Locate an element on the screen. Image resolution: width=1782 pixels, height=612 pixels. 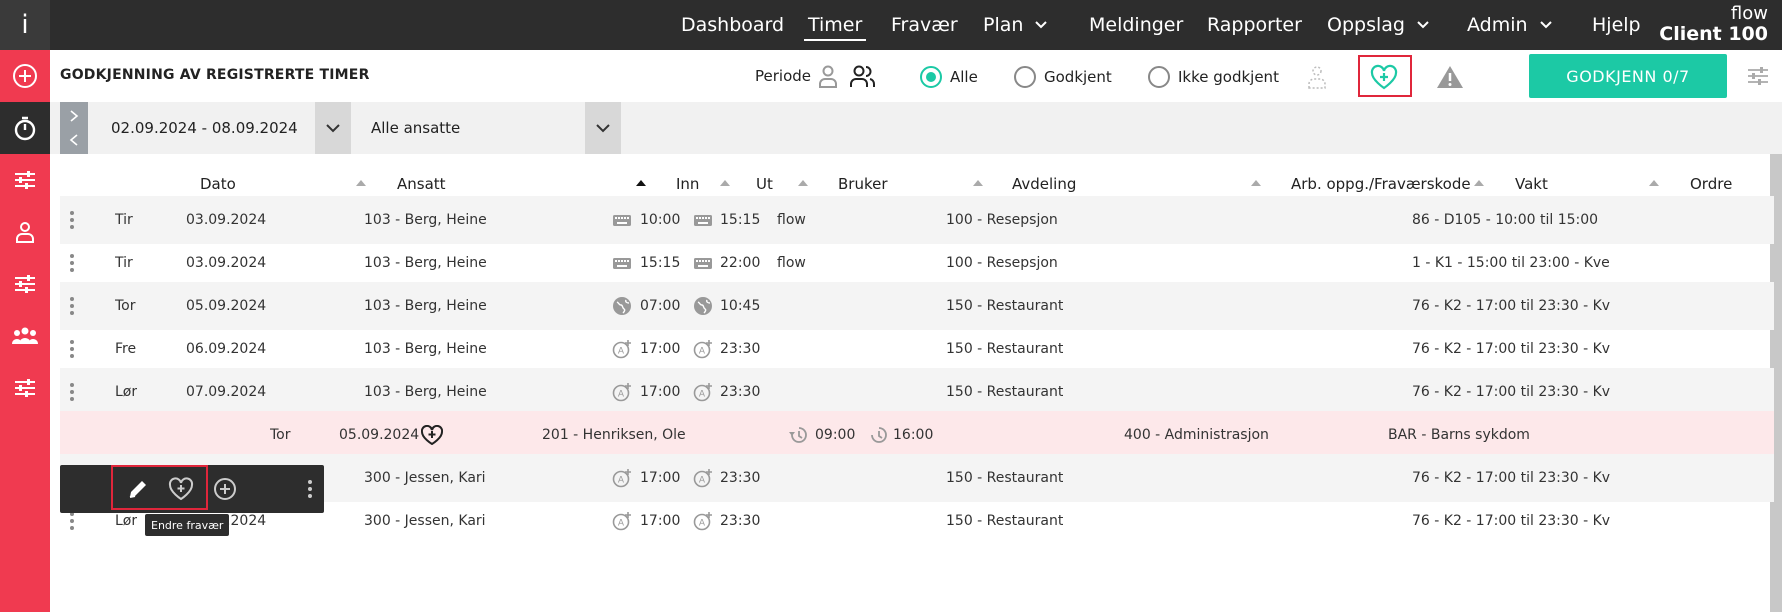
globe-icon is located at coordinates (705, 306).